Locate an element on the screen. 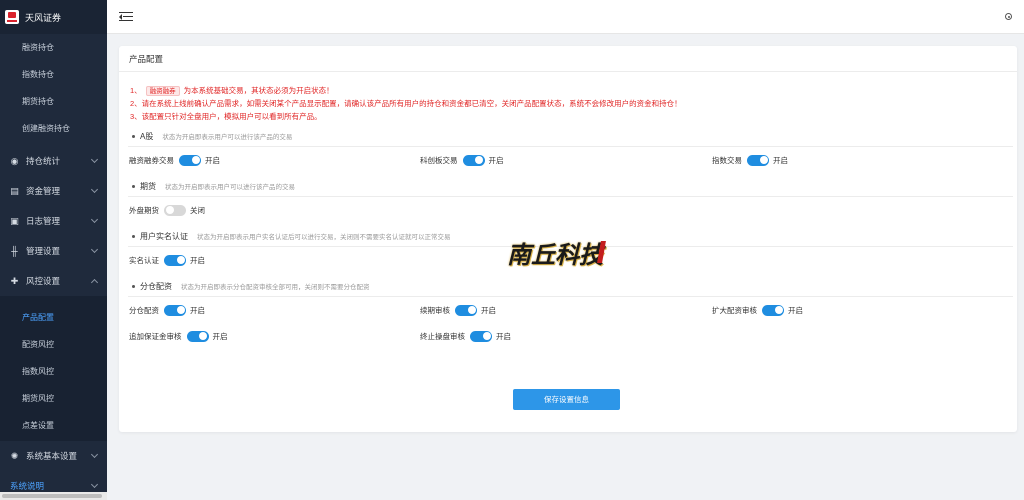 The height and width of the screenshot is (500, 1024). notice-3: 3、该配置只针对全盘用户，模拟用户可以看到所有产品。 is located at coordinates (226, 116).